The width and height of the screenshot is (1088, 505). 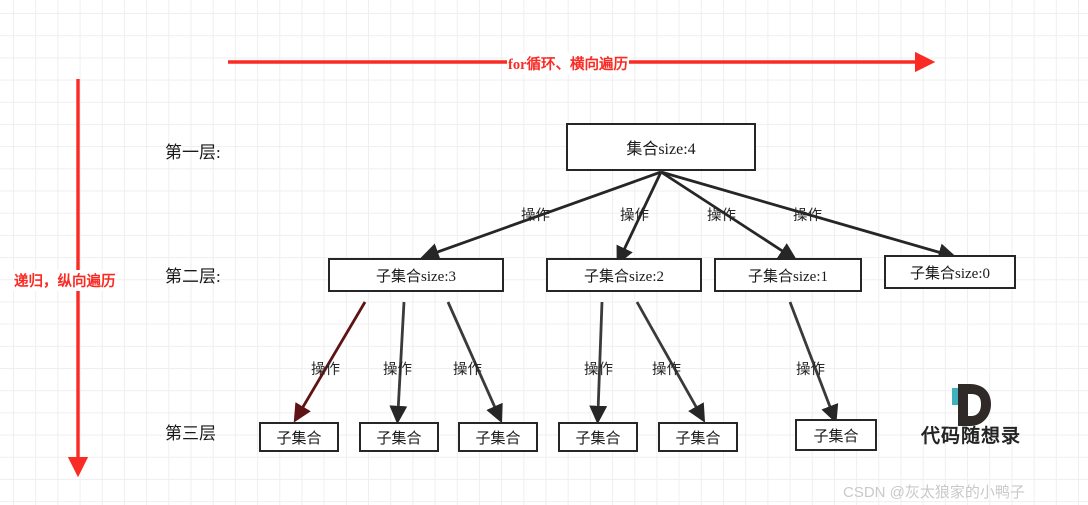 What do you see at coordinates (399, 437) in the screenshot?
I see `node-level3-2: 子集合` at bounding box center [399, 437].